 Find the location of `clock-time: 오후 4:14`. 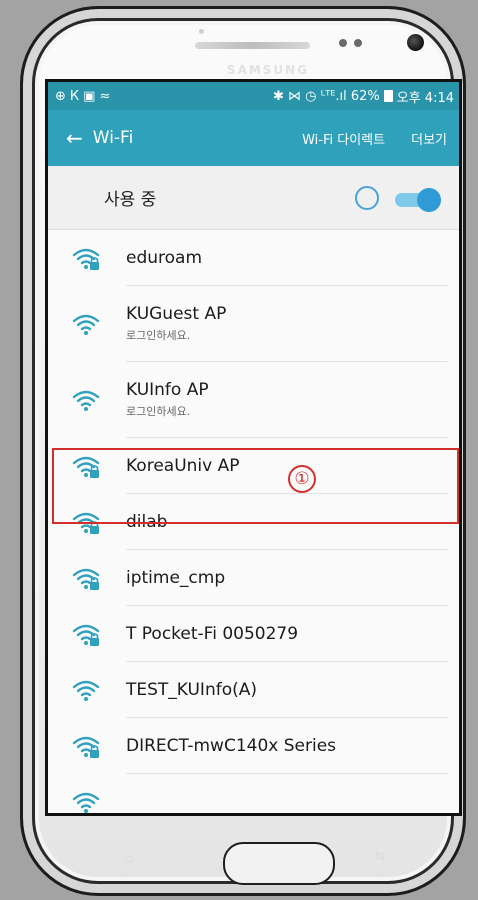

clock-time: 오후 4:14 is located at coordinates (425, 98).